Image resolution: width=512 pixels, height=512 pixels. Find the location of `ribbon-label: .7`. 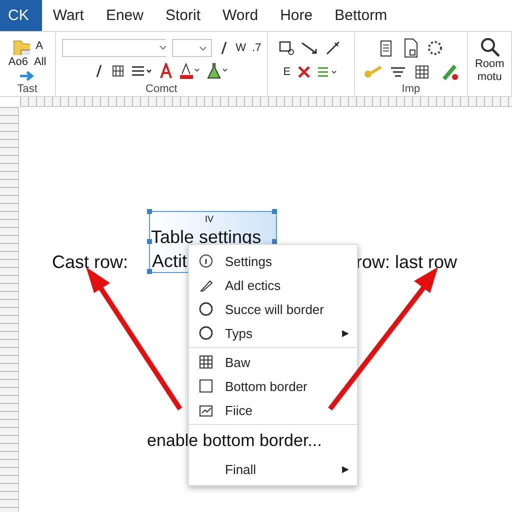

ribbon-label: .7 is located at coordinates (257, 48).